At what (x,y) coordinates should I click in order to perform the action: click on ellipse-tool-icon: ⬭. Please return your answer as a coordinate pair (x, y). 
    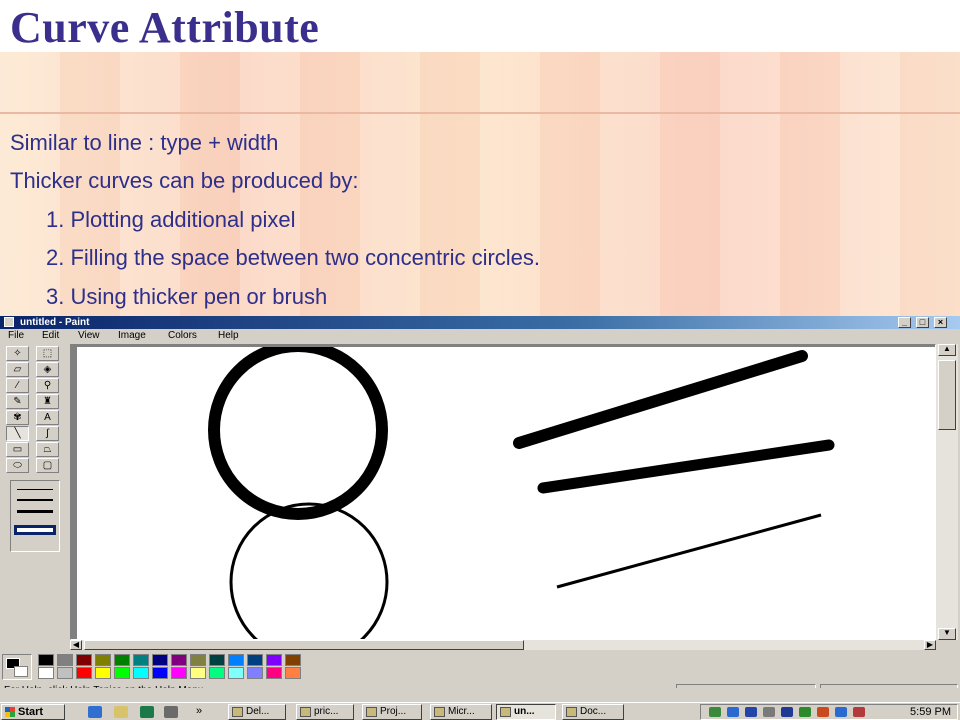
    Looking at the image, I should click on (17, 465).